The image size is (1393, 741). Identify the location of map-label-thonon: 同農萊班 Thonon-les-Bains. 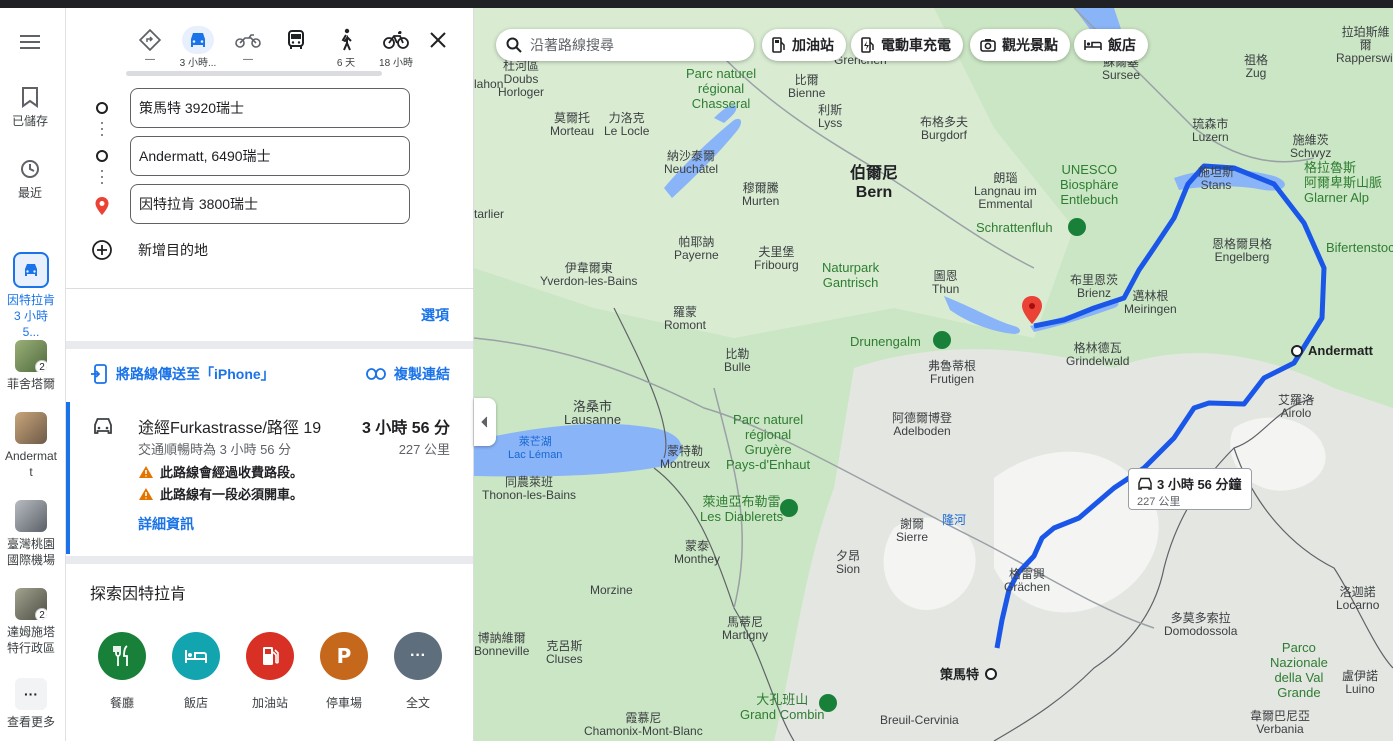
(529, 488).